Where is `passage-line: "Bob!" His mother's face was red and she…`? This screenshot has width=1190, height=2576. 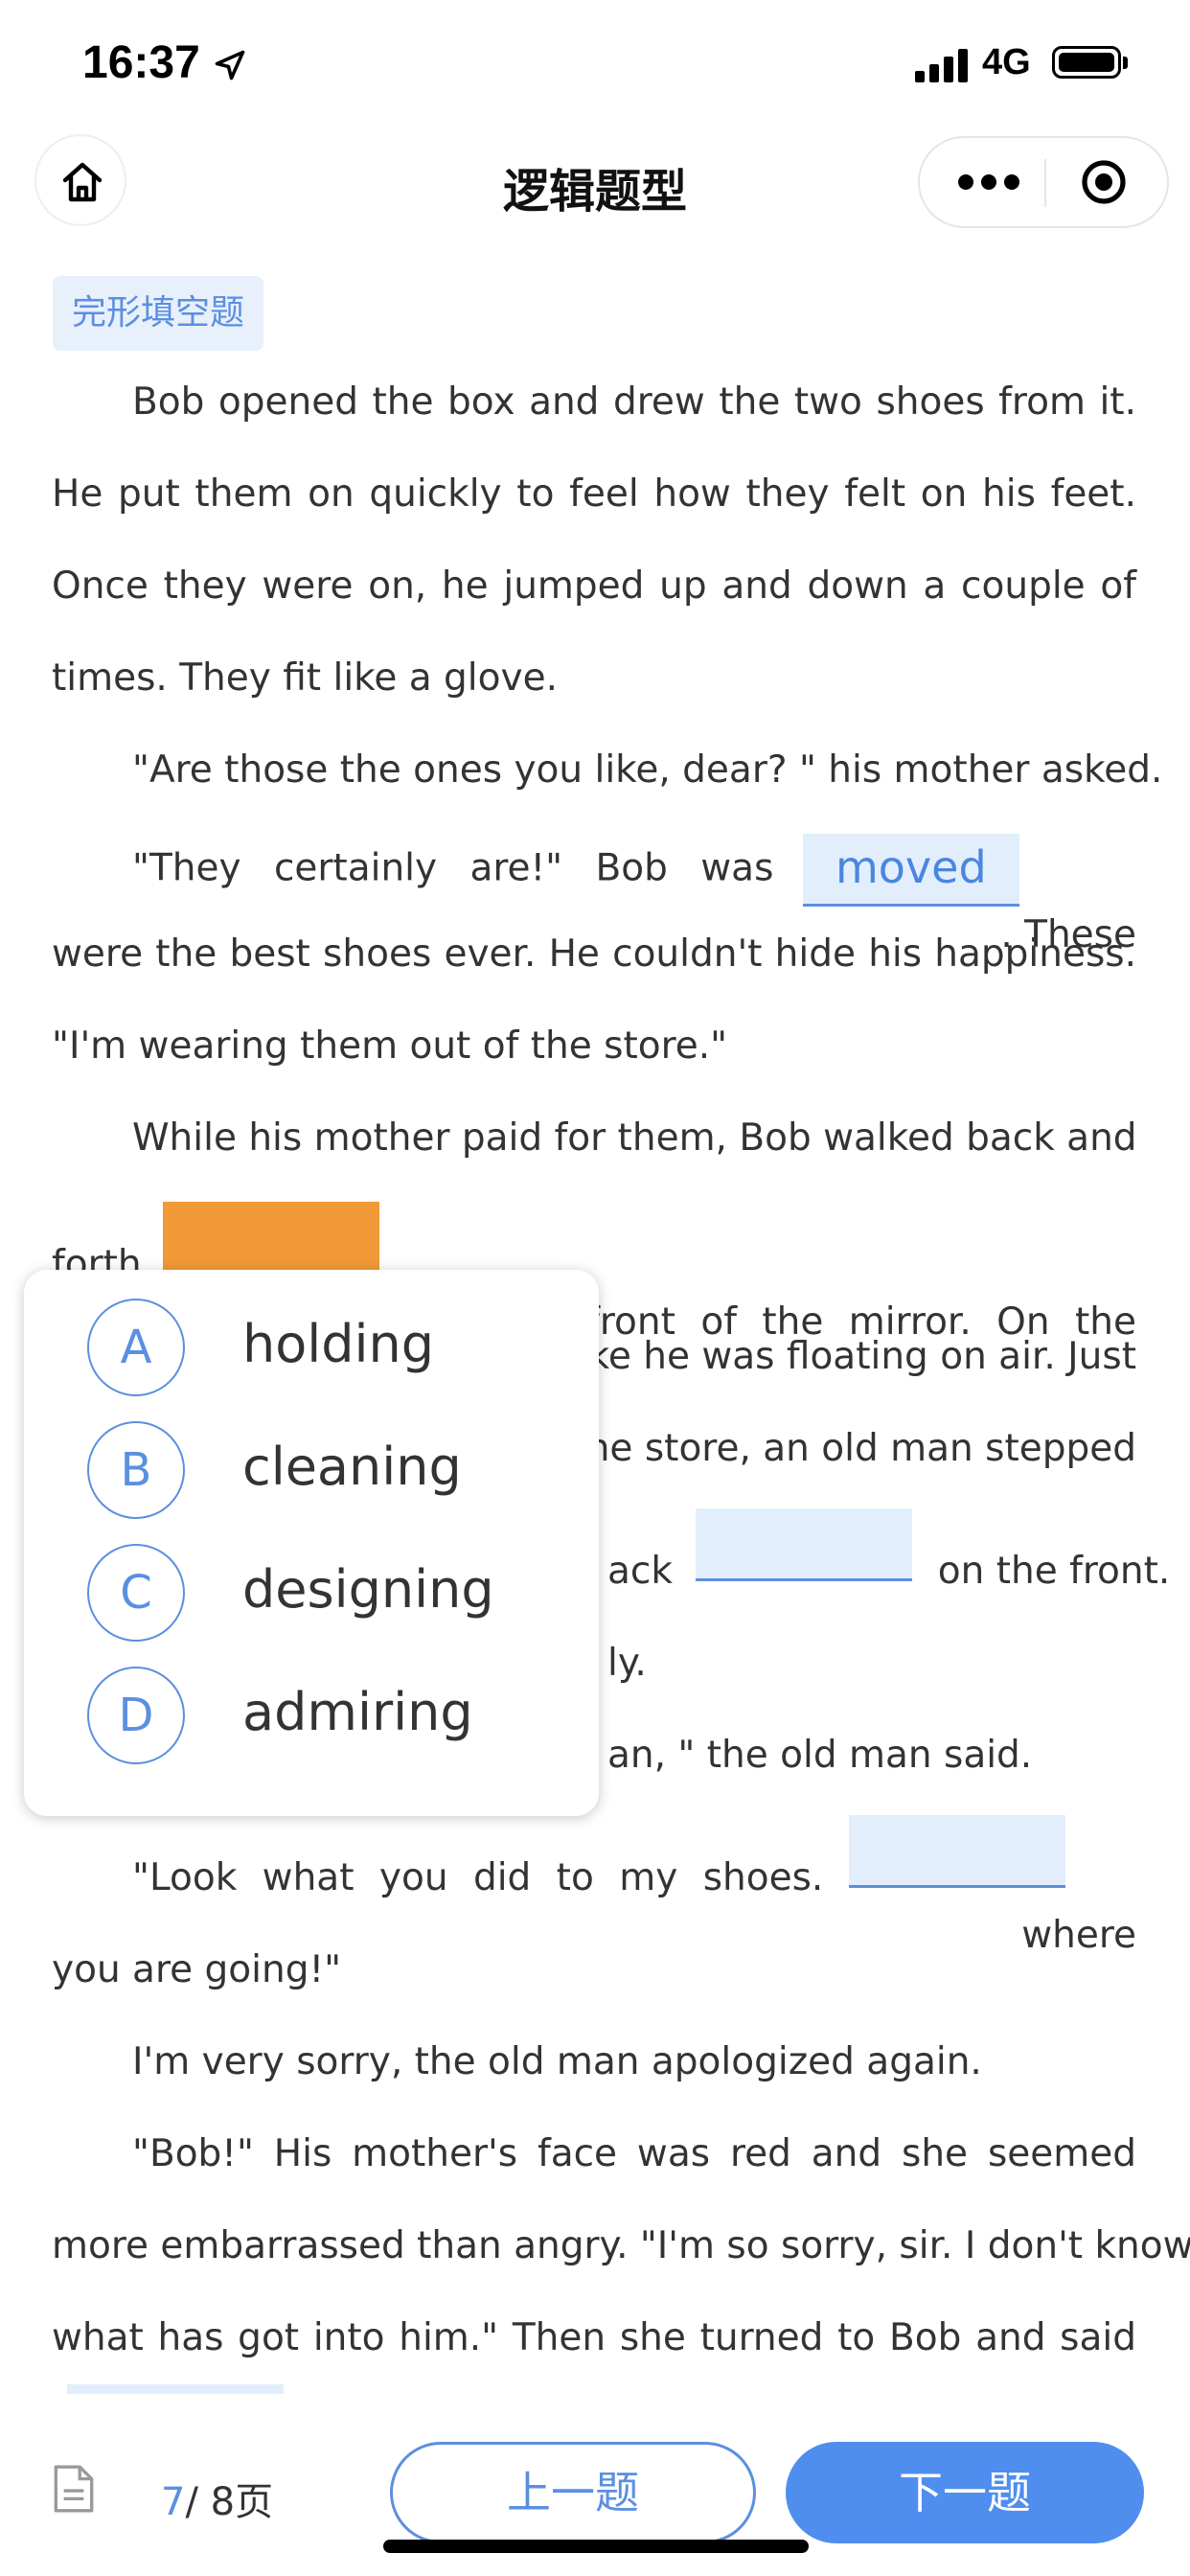 passage-line: "Bob!" His mother's face was red and she… is located at coordinates (634, 2153).